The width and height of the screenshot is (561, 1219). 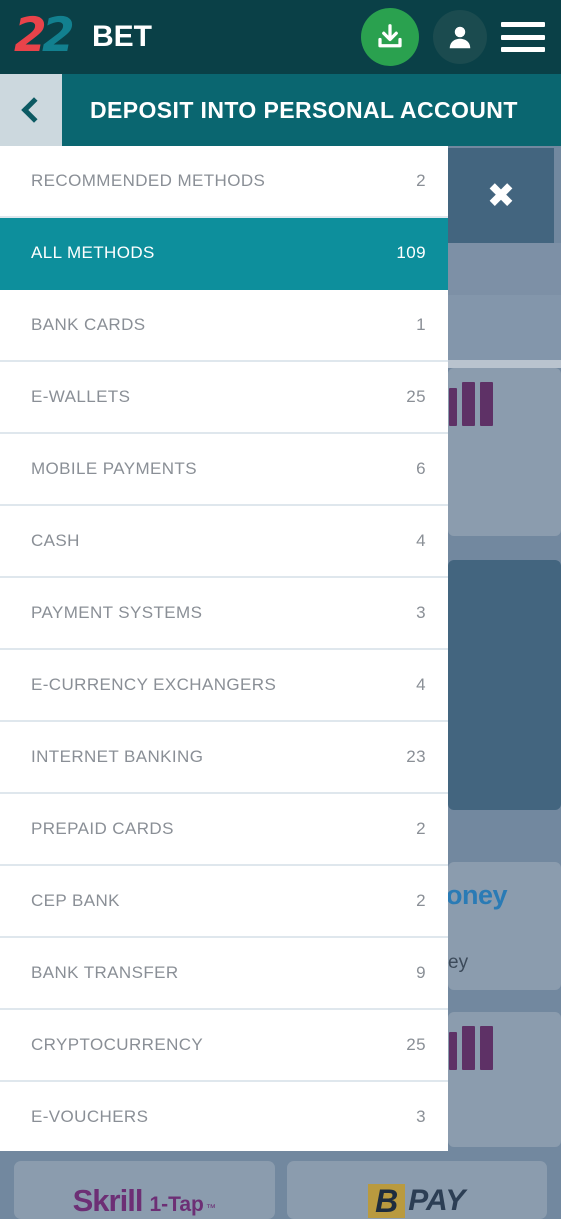 What do you see at coordinates (117, 612) in the screenshot?
I see `method-label: PAYMENT SYSTEMS` at bounding box center [117, 612].